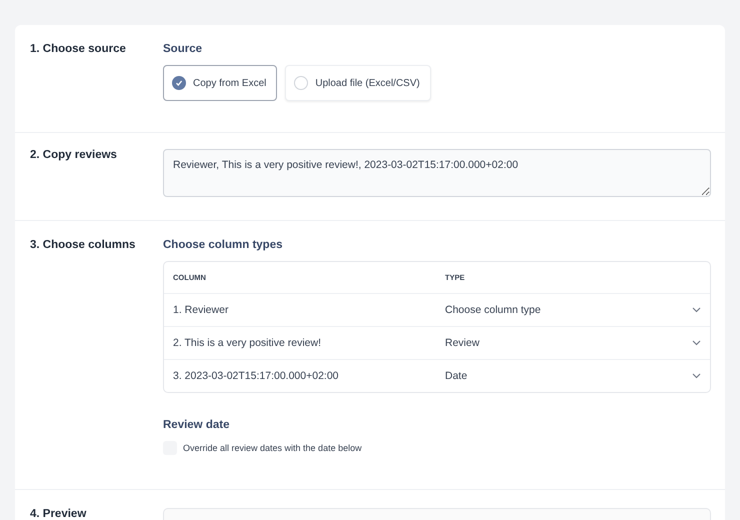  What do you see at coordinates (78, 50) in the screenshot?
I see `section-title: 1. Choose source` at bounding box center [78, 50].